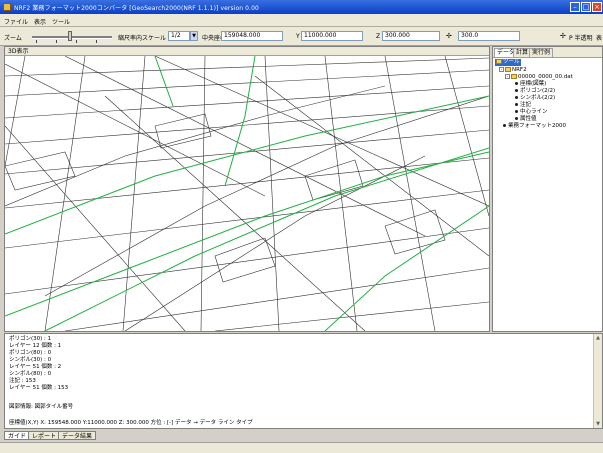 This screenshot has height=453, width=603. I want to click on z-field: 300.000, so click(411, 36).